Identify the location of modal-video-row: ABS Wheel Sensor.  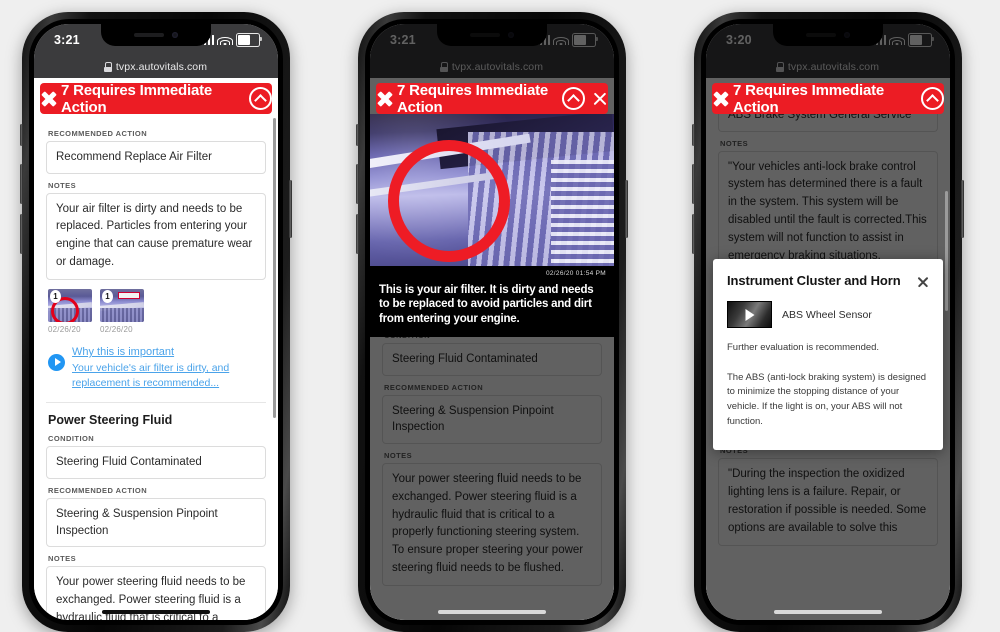
(828, 314).